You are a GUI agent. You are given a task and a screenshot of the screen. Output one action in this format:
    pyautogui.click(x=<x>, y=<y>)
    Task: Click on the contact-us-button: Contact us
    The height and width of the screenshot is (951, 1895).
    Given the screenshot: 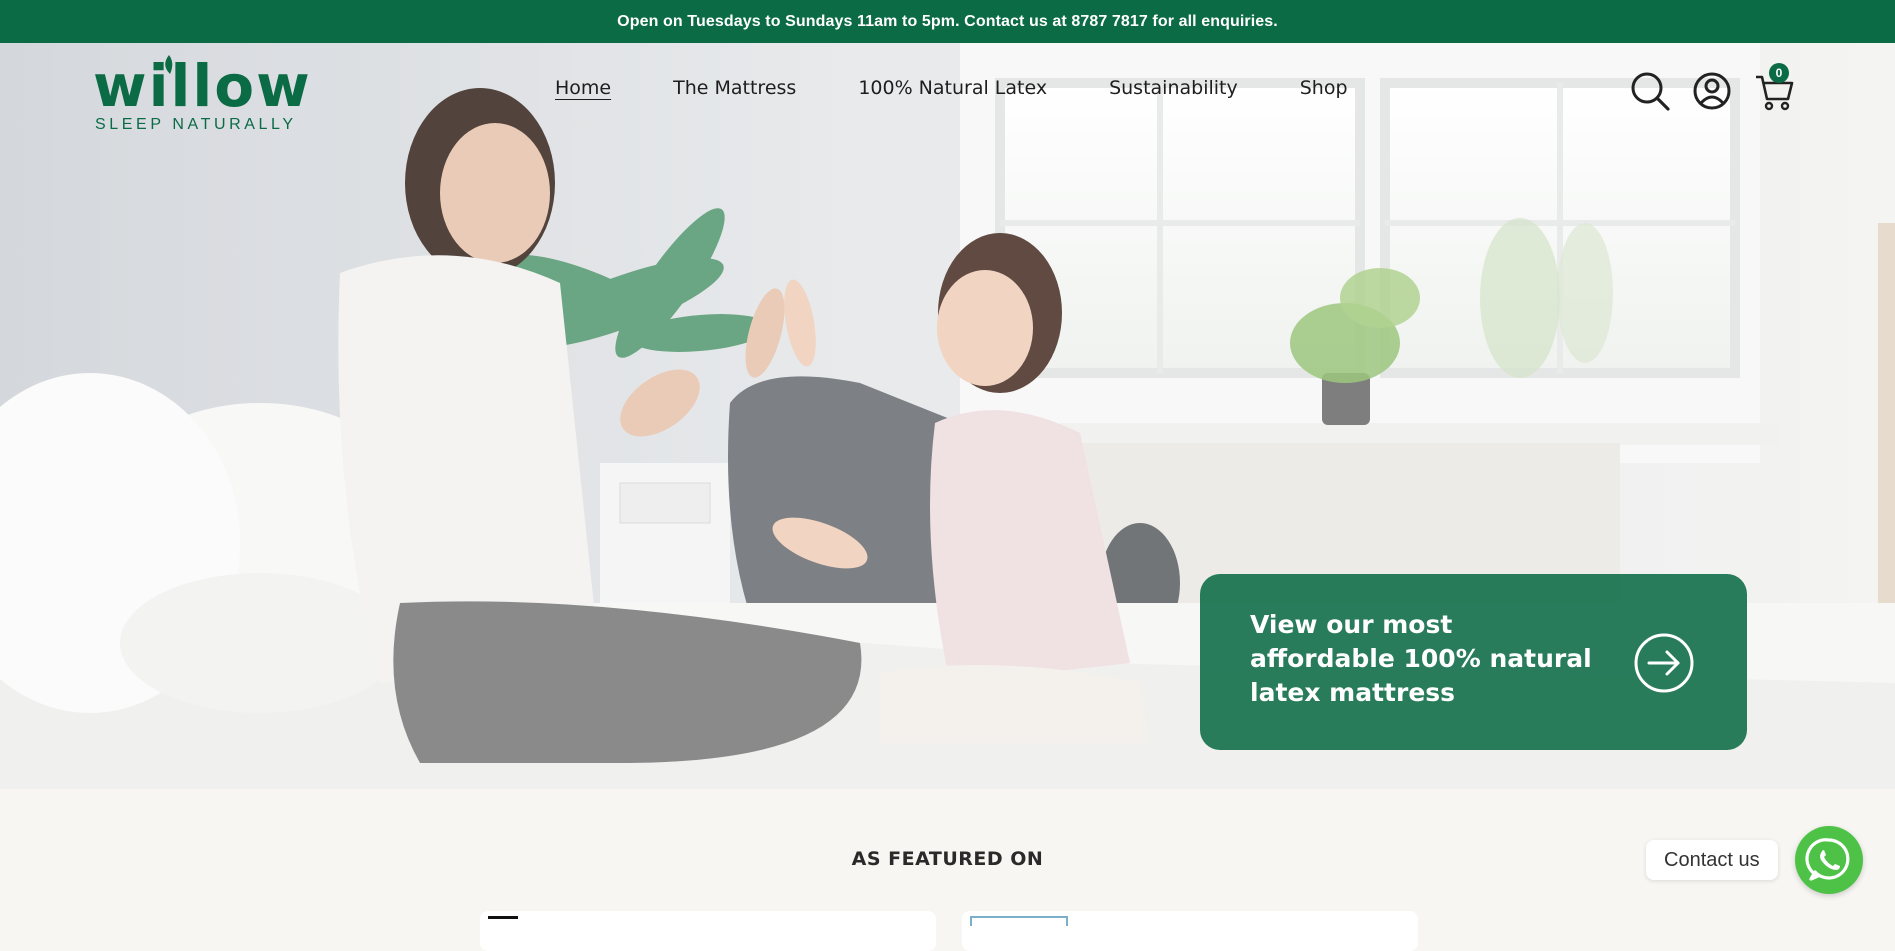 What is the action you would take?
    pyautogui.click(x=1712, y=860)
    